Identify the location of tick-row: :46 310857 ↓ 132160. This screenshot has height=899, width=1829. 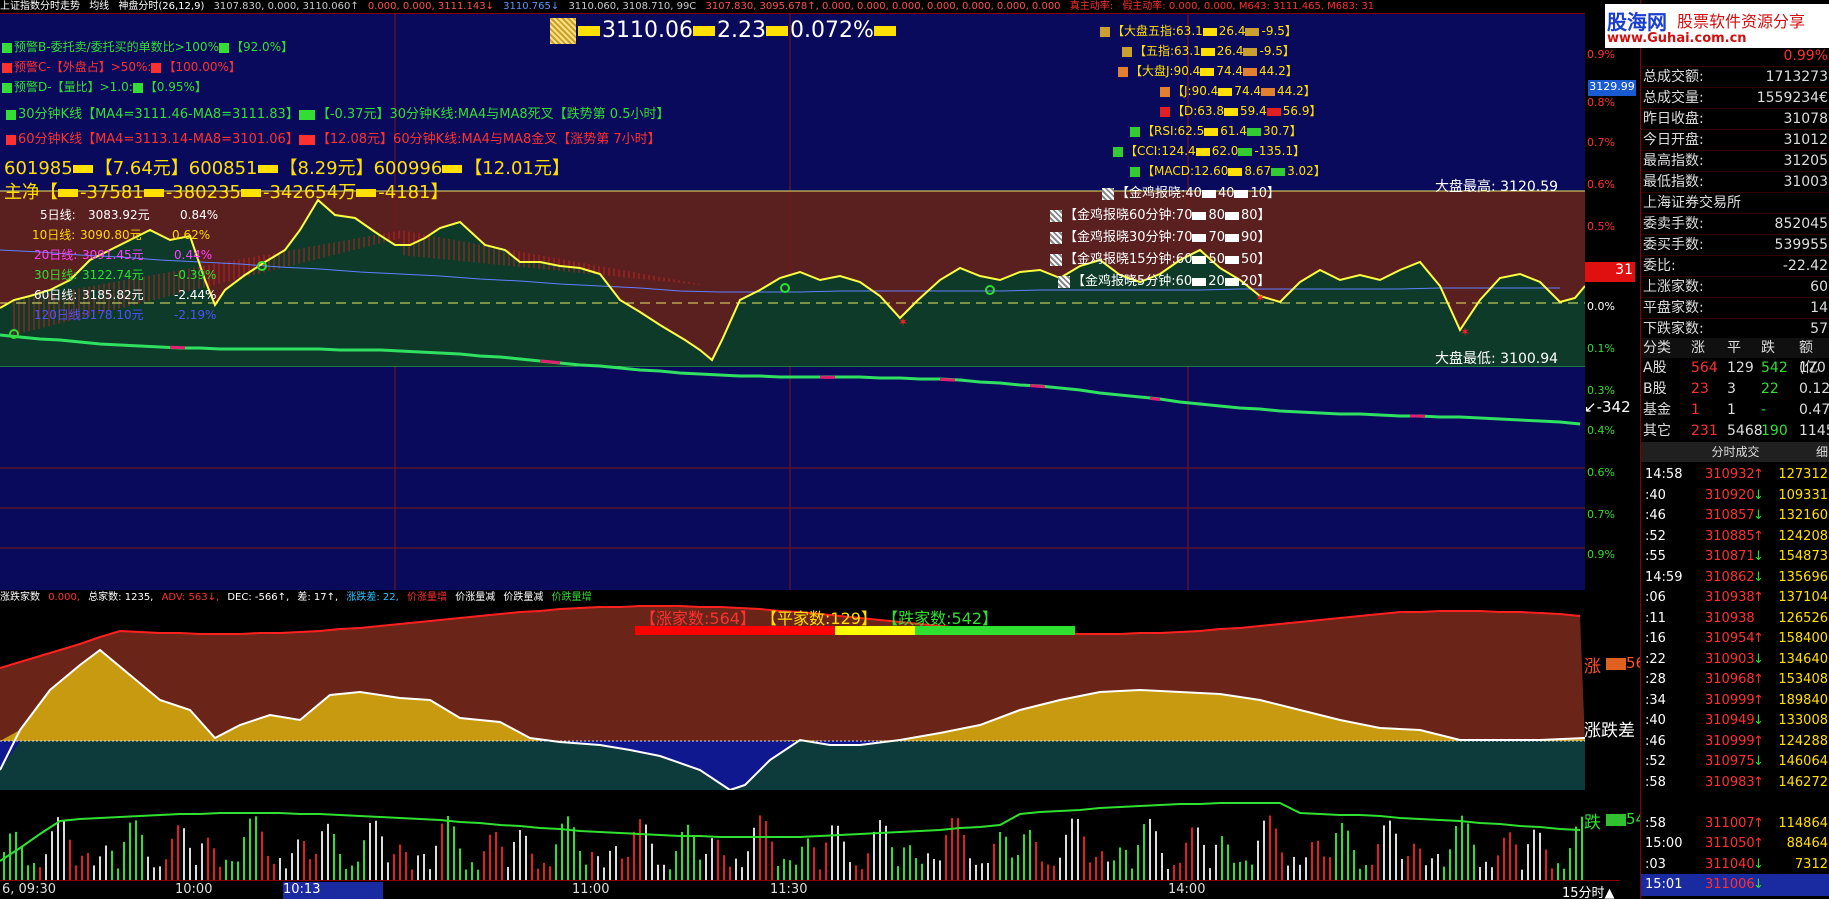
(1735, 516).